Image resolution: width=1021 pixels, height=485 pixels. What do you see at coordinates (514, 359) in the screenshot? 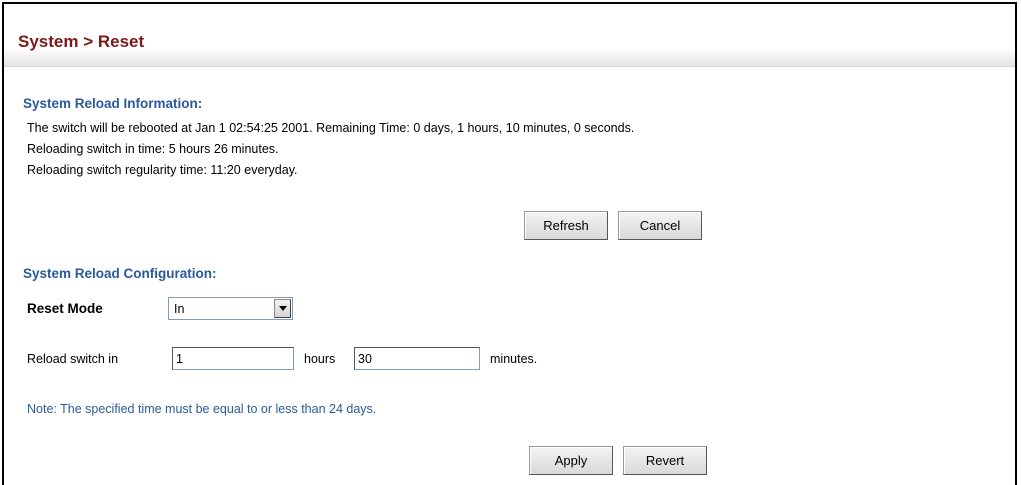
I see `minutes-label: minutes.` at bounding box center [514, 359].